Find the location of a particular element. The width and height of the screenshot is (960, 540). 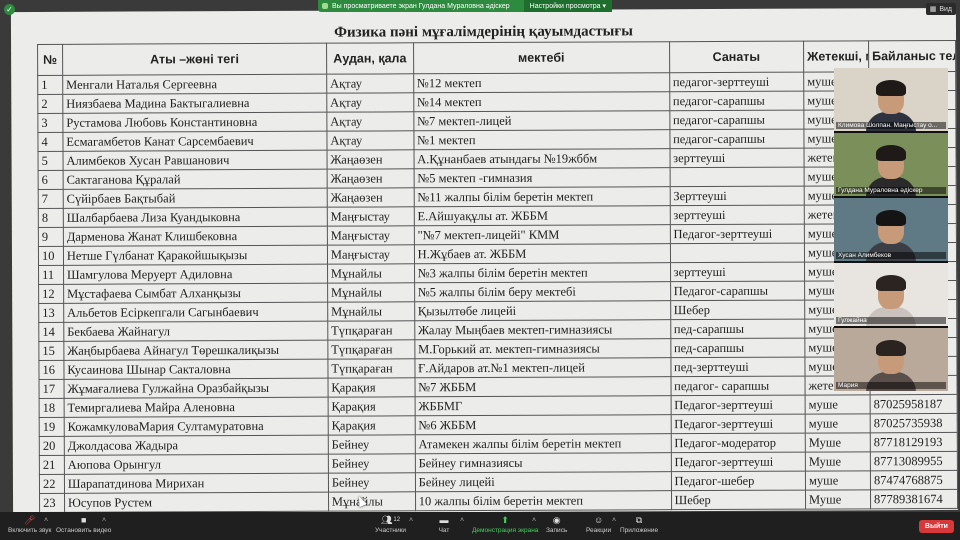

participants-options-caret-icon: ˄ is located at coordinates (411, 520).